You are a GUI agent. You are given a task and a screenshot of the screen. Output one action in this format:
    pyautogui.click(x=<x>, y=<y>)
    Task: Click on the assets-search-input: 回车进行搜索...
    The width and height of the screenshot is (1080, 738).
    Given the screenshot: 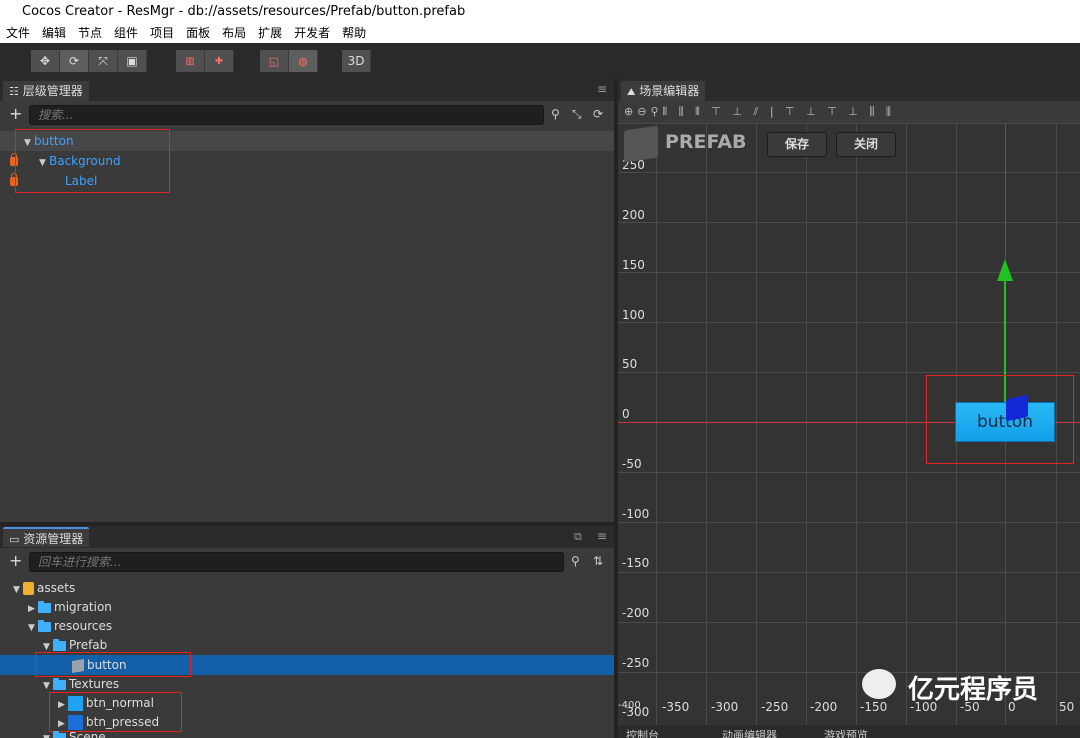 What is the action you would take?
    pyautogui.click(x=296, y=562)
    